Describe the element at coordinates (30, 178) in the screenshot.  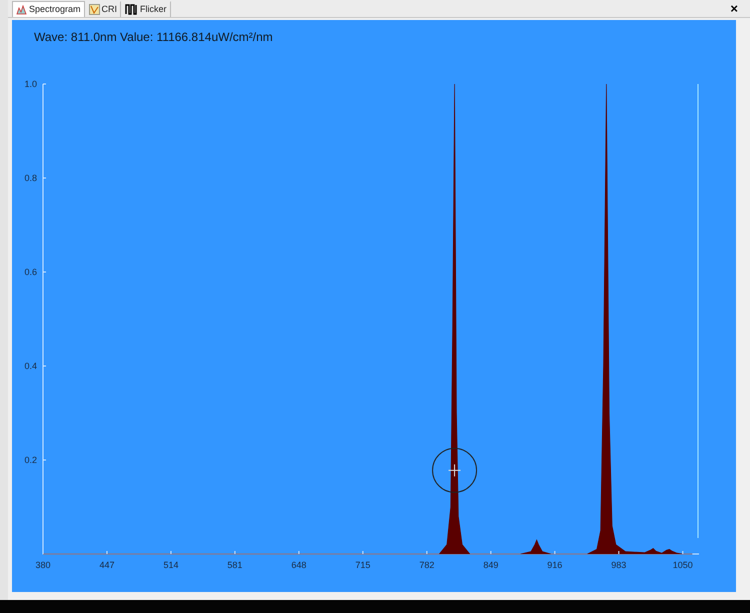
I see `y-tick-label: 0.8` at that location.